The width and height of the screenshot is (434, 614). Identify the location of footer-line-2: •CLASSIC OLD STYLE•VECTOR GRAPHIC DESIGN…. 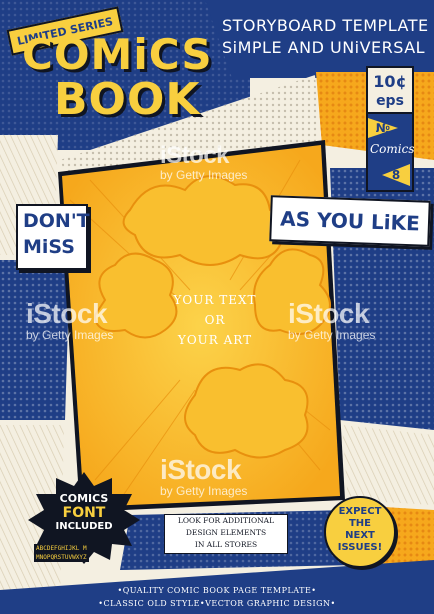
(217, 603).